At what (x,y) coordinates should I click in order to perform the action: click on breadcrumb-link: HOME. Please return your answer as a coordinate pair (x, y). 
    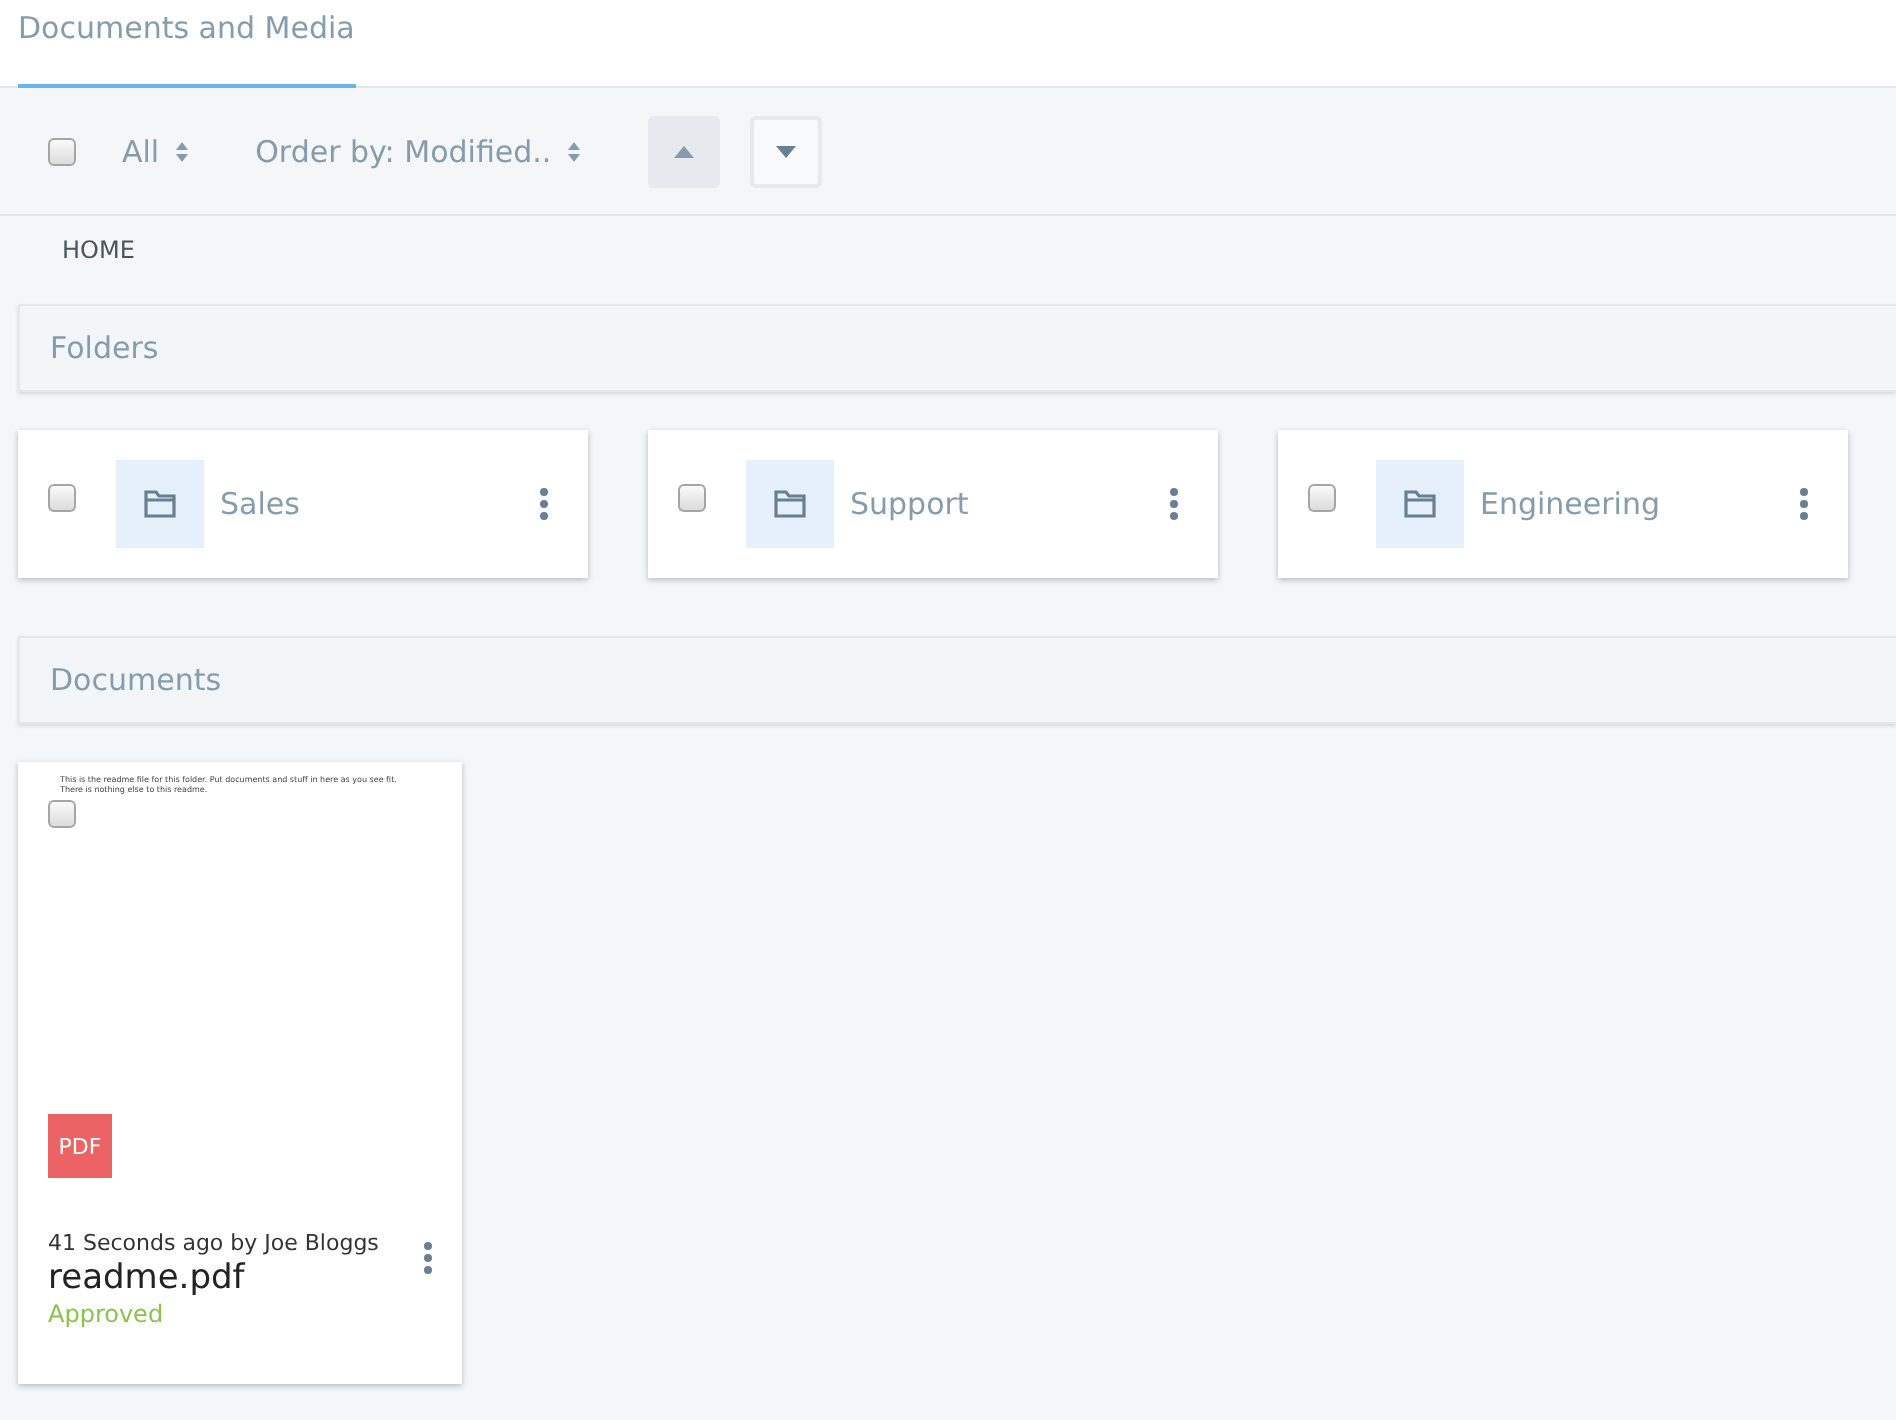
    Looking at the image, I should click on (98, 270).